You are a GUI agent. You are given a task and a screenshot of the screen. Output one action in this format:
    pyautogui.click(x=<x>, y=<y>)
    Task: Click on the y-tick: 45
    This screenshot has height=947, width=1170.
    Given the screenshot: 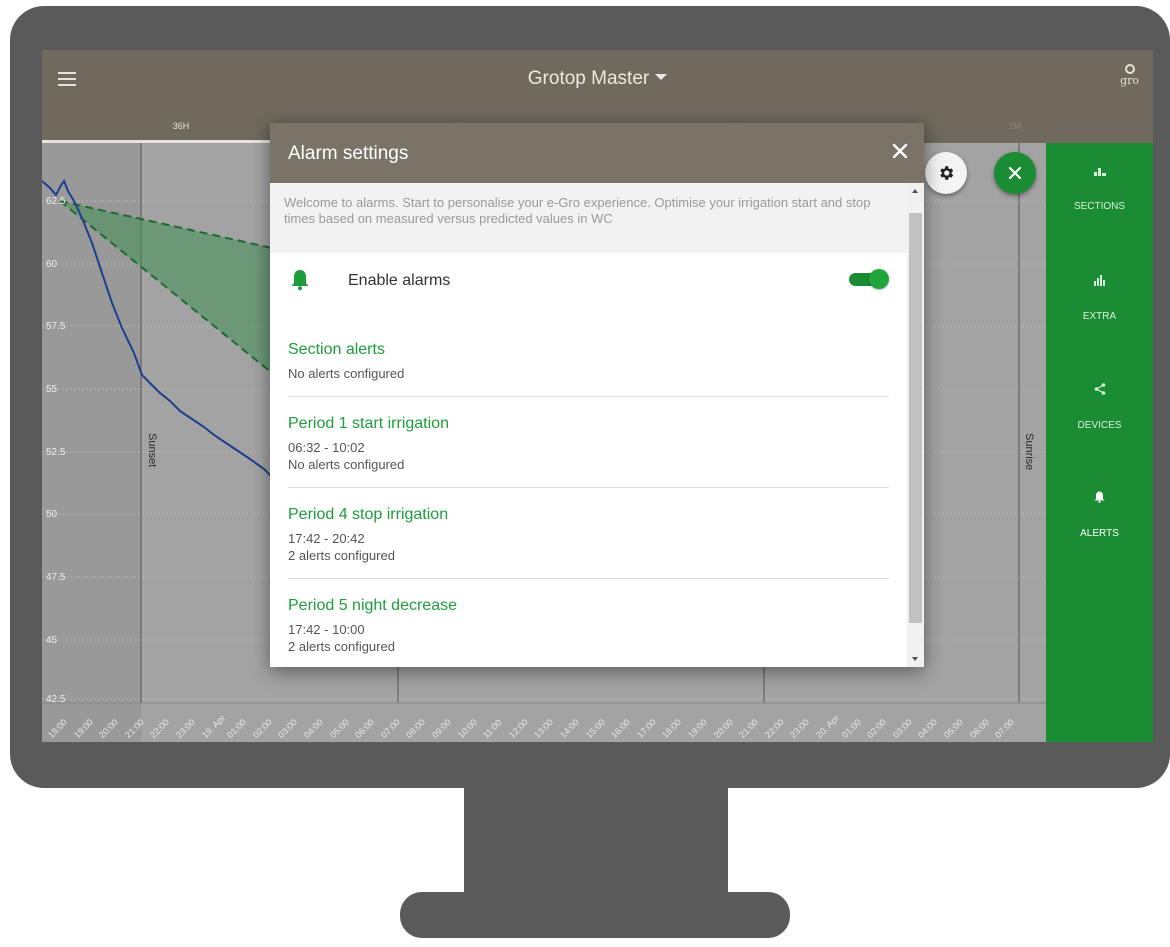 What is the action you would take?
    pyautogui.click(x=52, y=640)
    